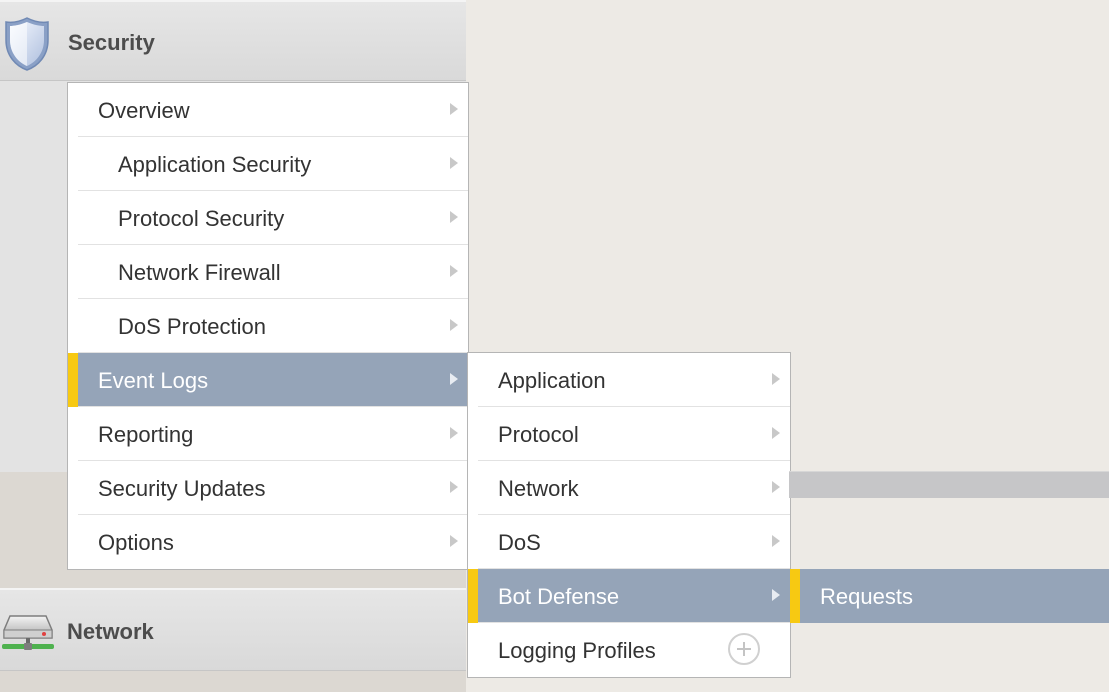 This screenshot has height=692, width=1109. I want to click on menu-item-protocol: Protocol, so click(634, 434).